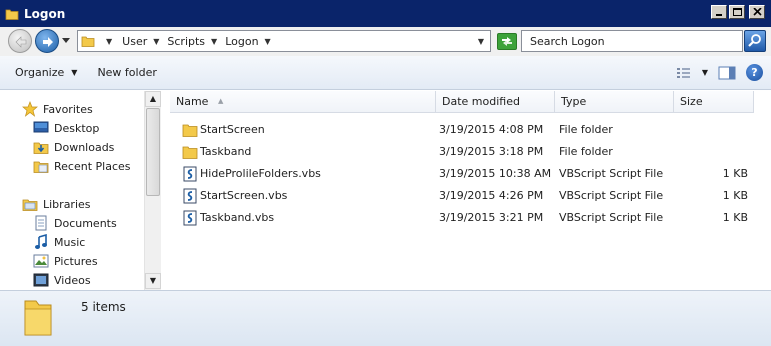  I want to click on command-toolbar: Organize ▼ New folder ▼ ?, so click(385, 73).